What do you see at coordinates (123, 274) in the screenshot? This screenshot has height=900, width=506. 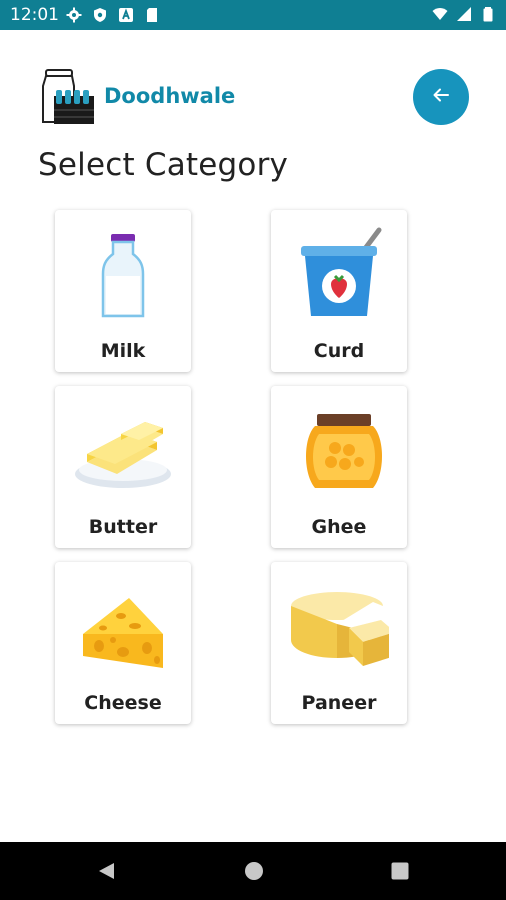 I see `milk-bottle-icon` at bounding box center [123, 274].